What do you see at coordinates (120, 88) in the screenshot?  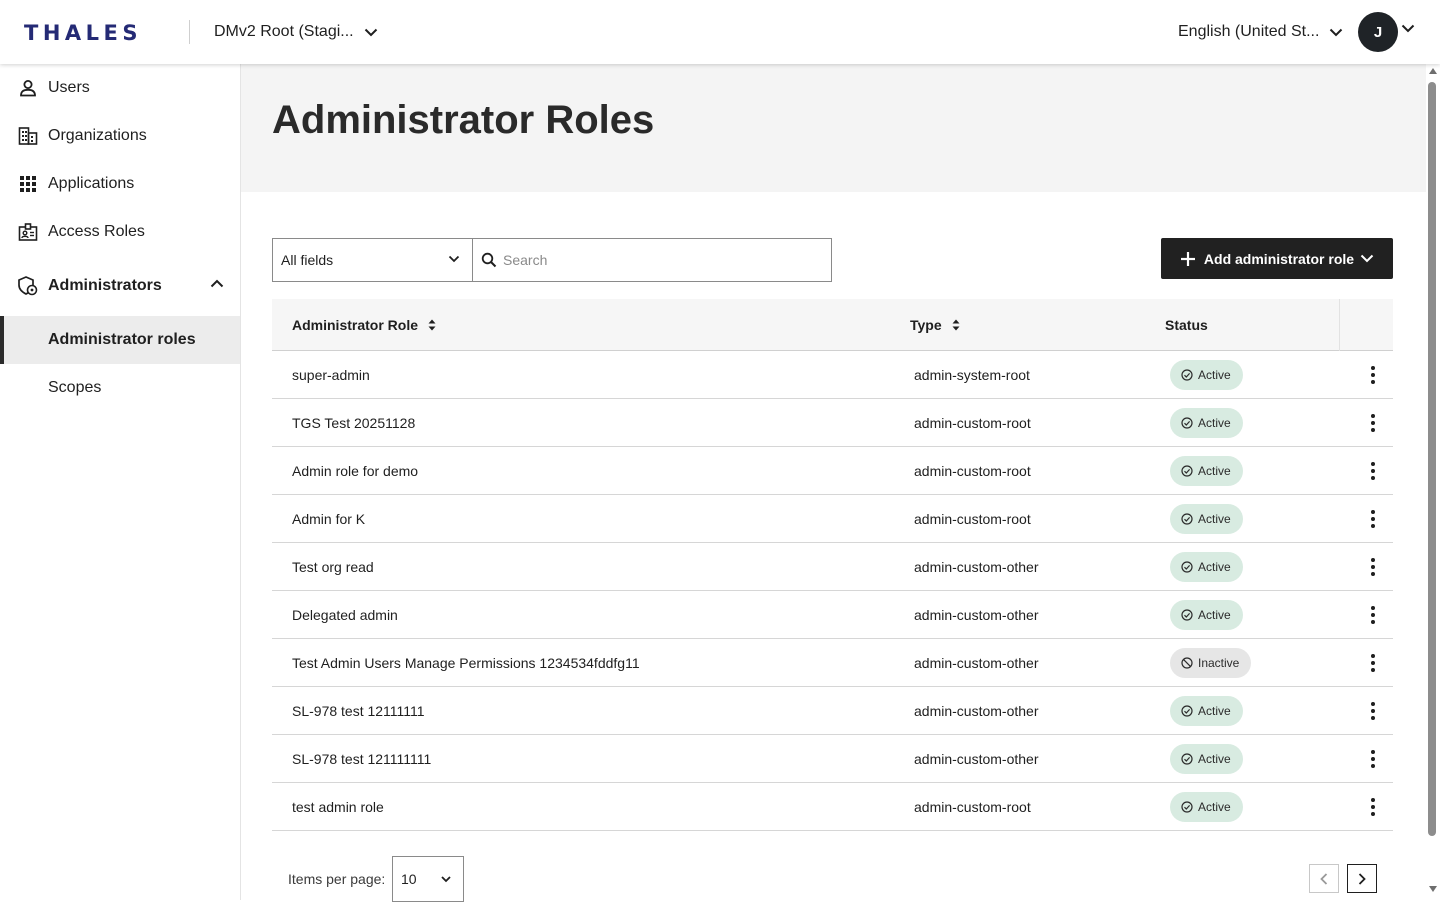 I see `sidebar-item-users: Users` at bounding box center [120, 88].